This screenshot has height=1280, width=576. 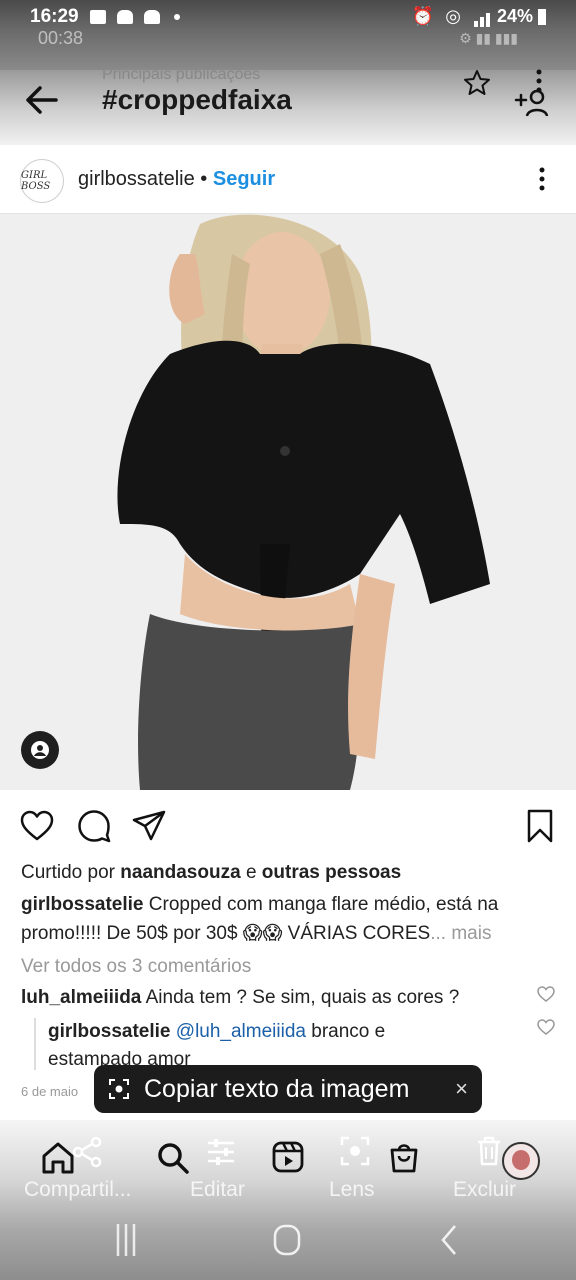 I want to click on alarm-icon: ⏰, so click(x=423, y=16).